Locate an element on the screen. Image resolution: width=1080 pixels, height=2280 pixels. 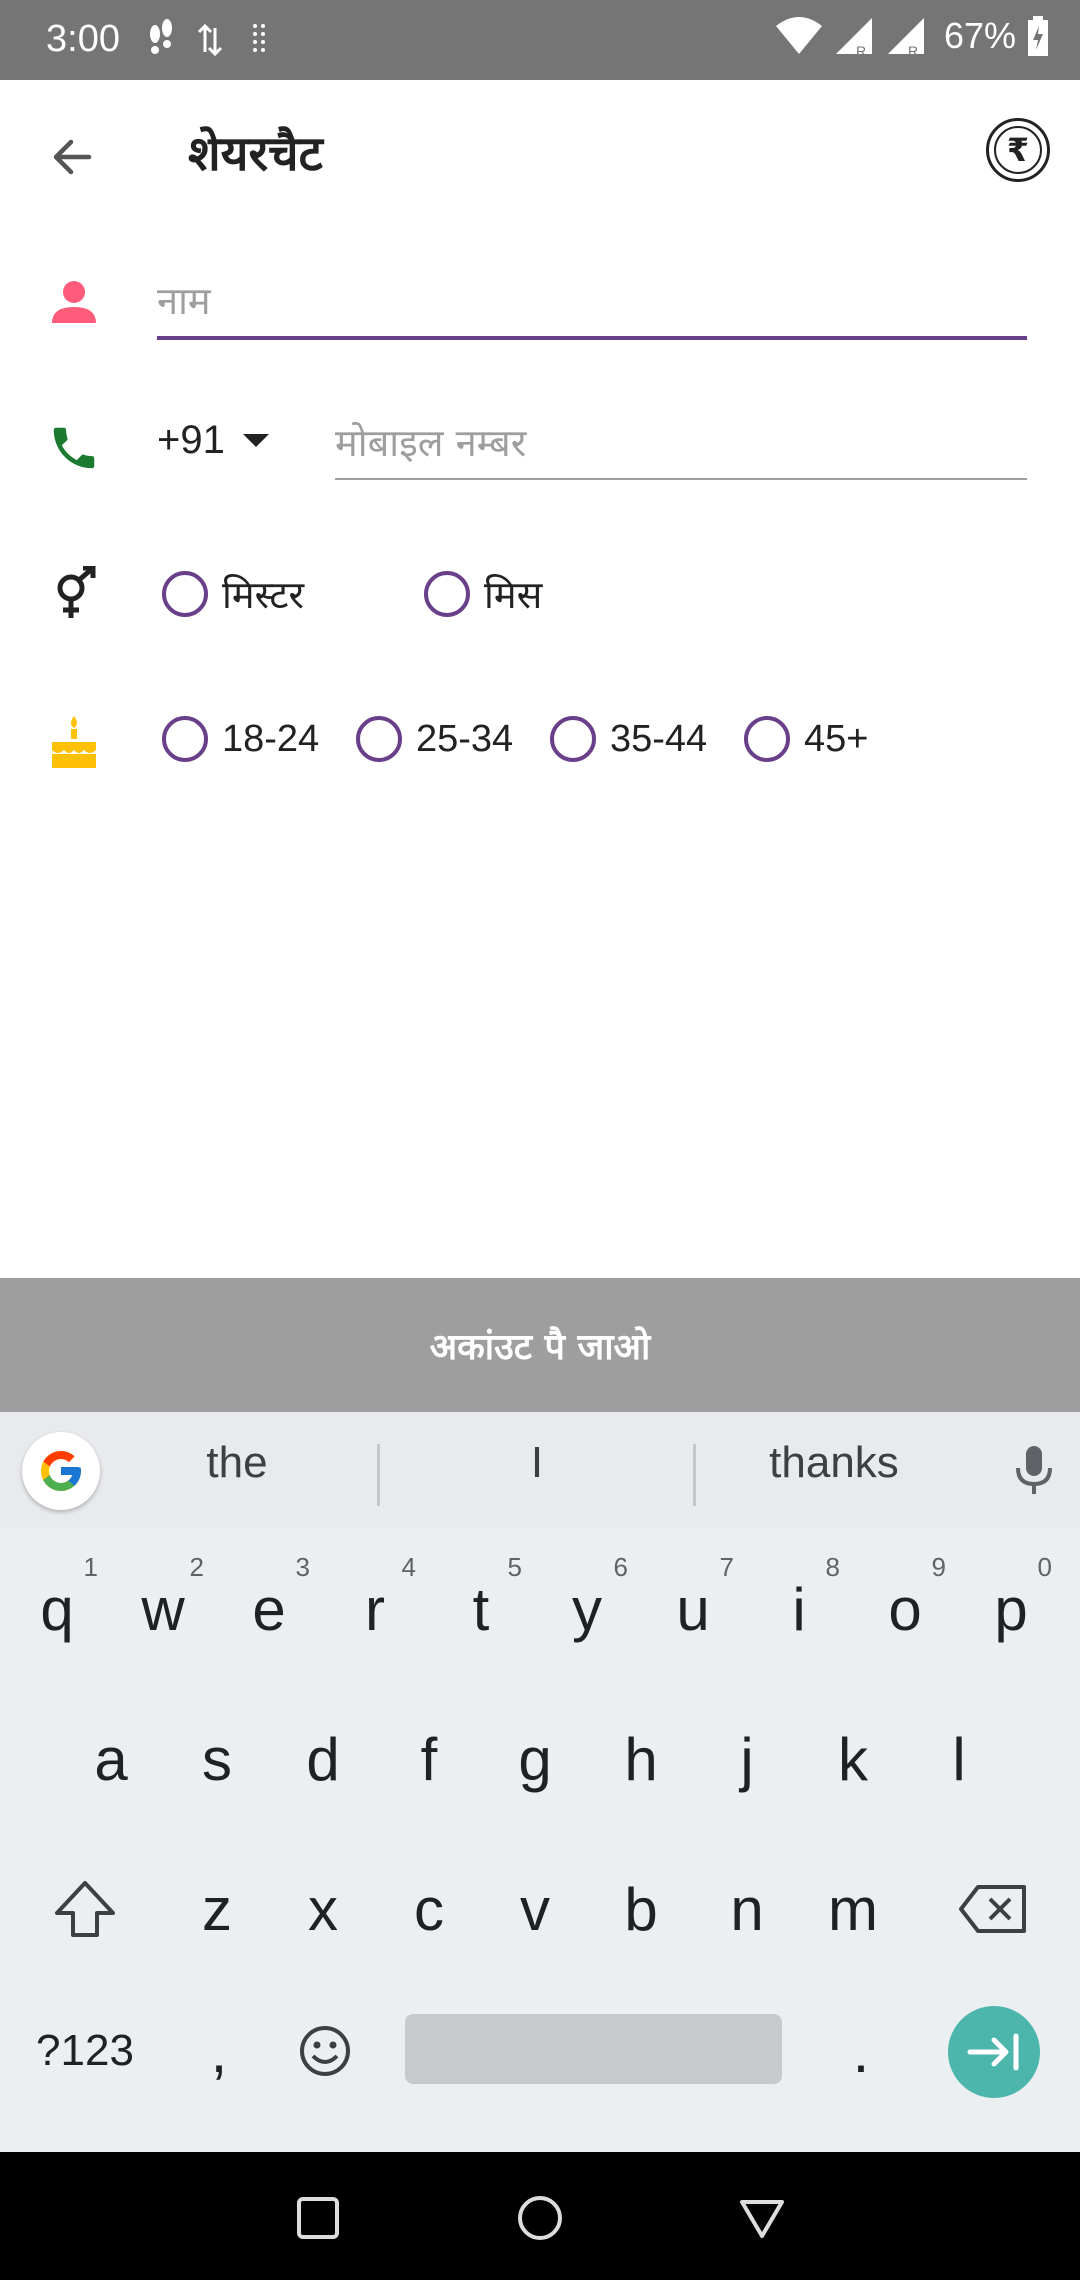
enter-key is located at coordinates (994, 2052).